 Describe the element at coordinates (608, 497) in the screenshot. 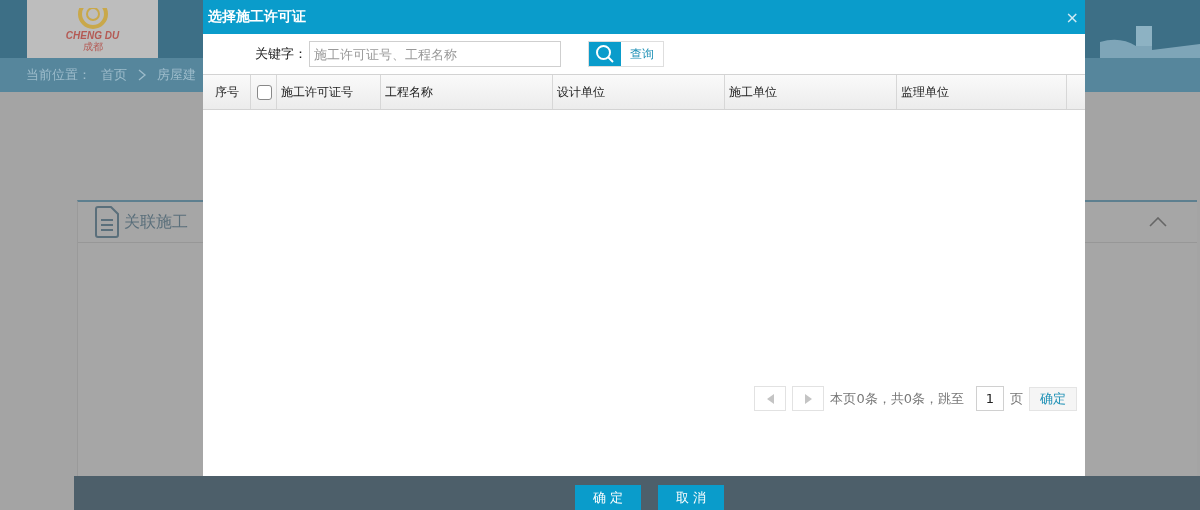

I see `confirm-button: 确 定` at that location.